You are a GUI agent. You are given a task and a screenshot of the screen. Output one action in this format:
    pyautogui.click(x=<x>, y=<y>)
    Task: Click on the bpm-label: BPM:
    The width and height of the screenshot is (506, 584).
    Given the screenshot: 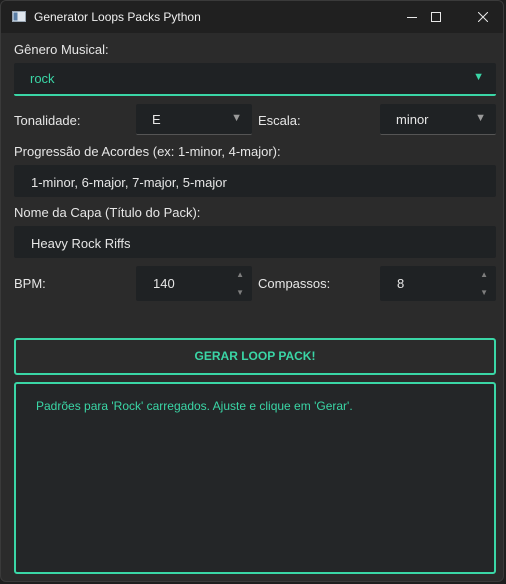 What is the action you would take?
    pyautogui.click(x=30, y=283)
    